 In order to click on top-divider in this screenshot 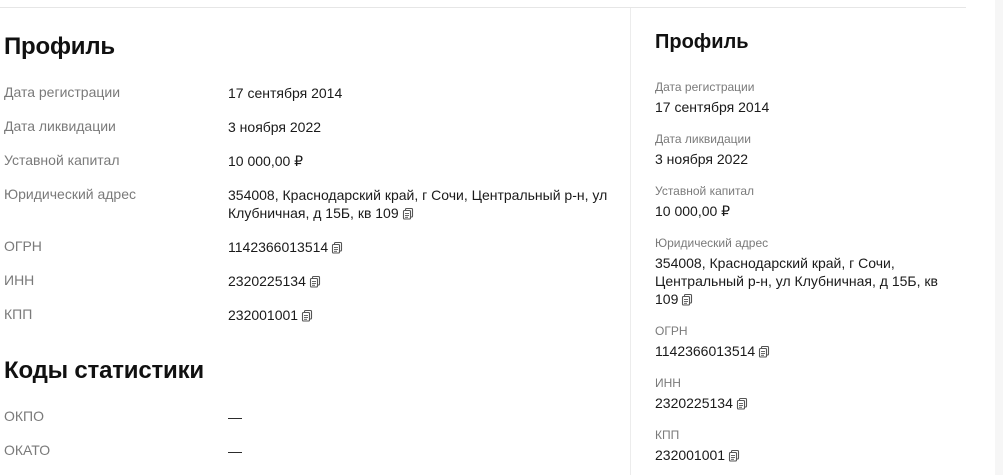, I will do `click(483, 7)`.